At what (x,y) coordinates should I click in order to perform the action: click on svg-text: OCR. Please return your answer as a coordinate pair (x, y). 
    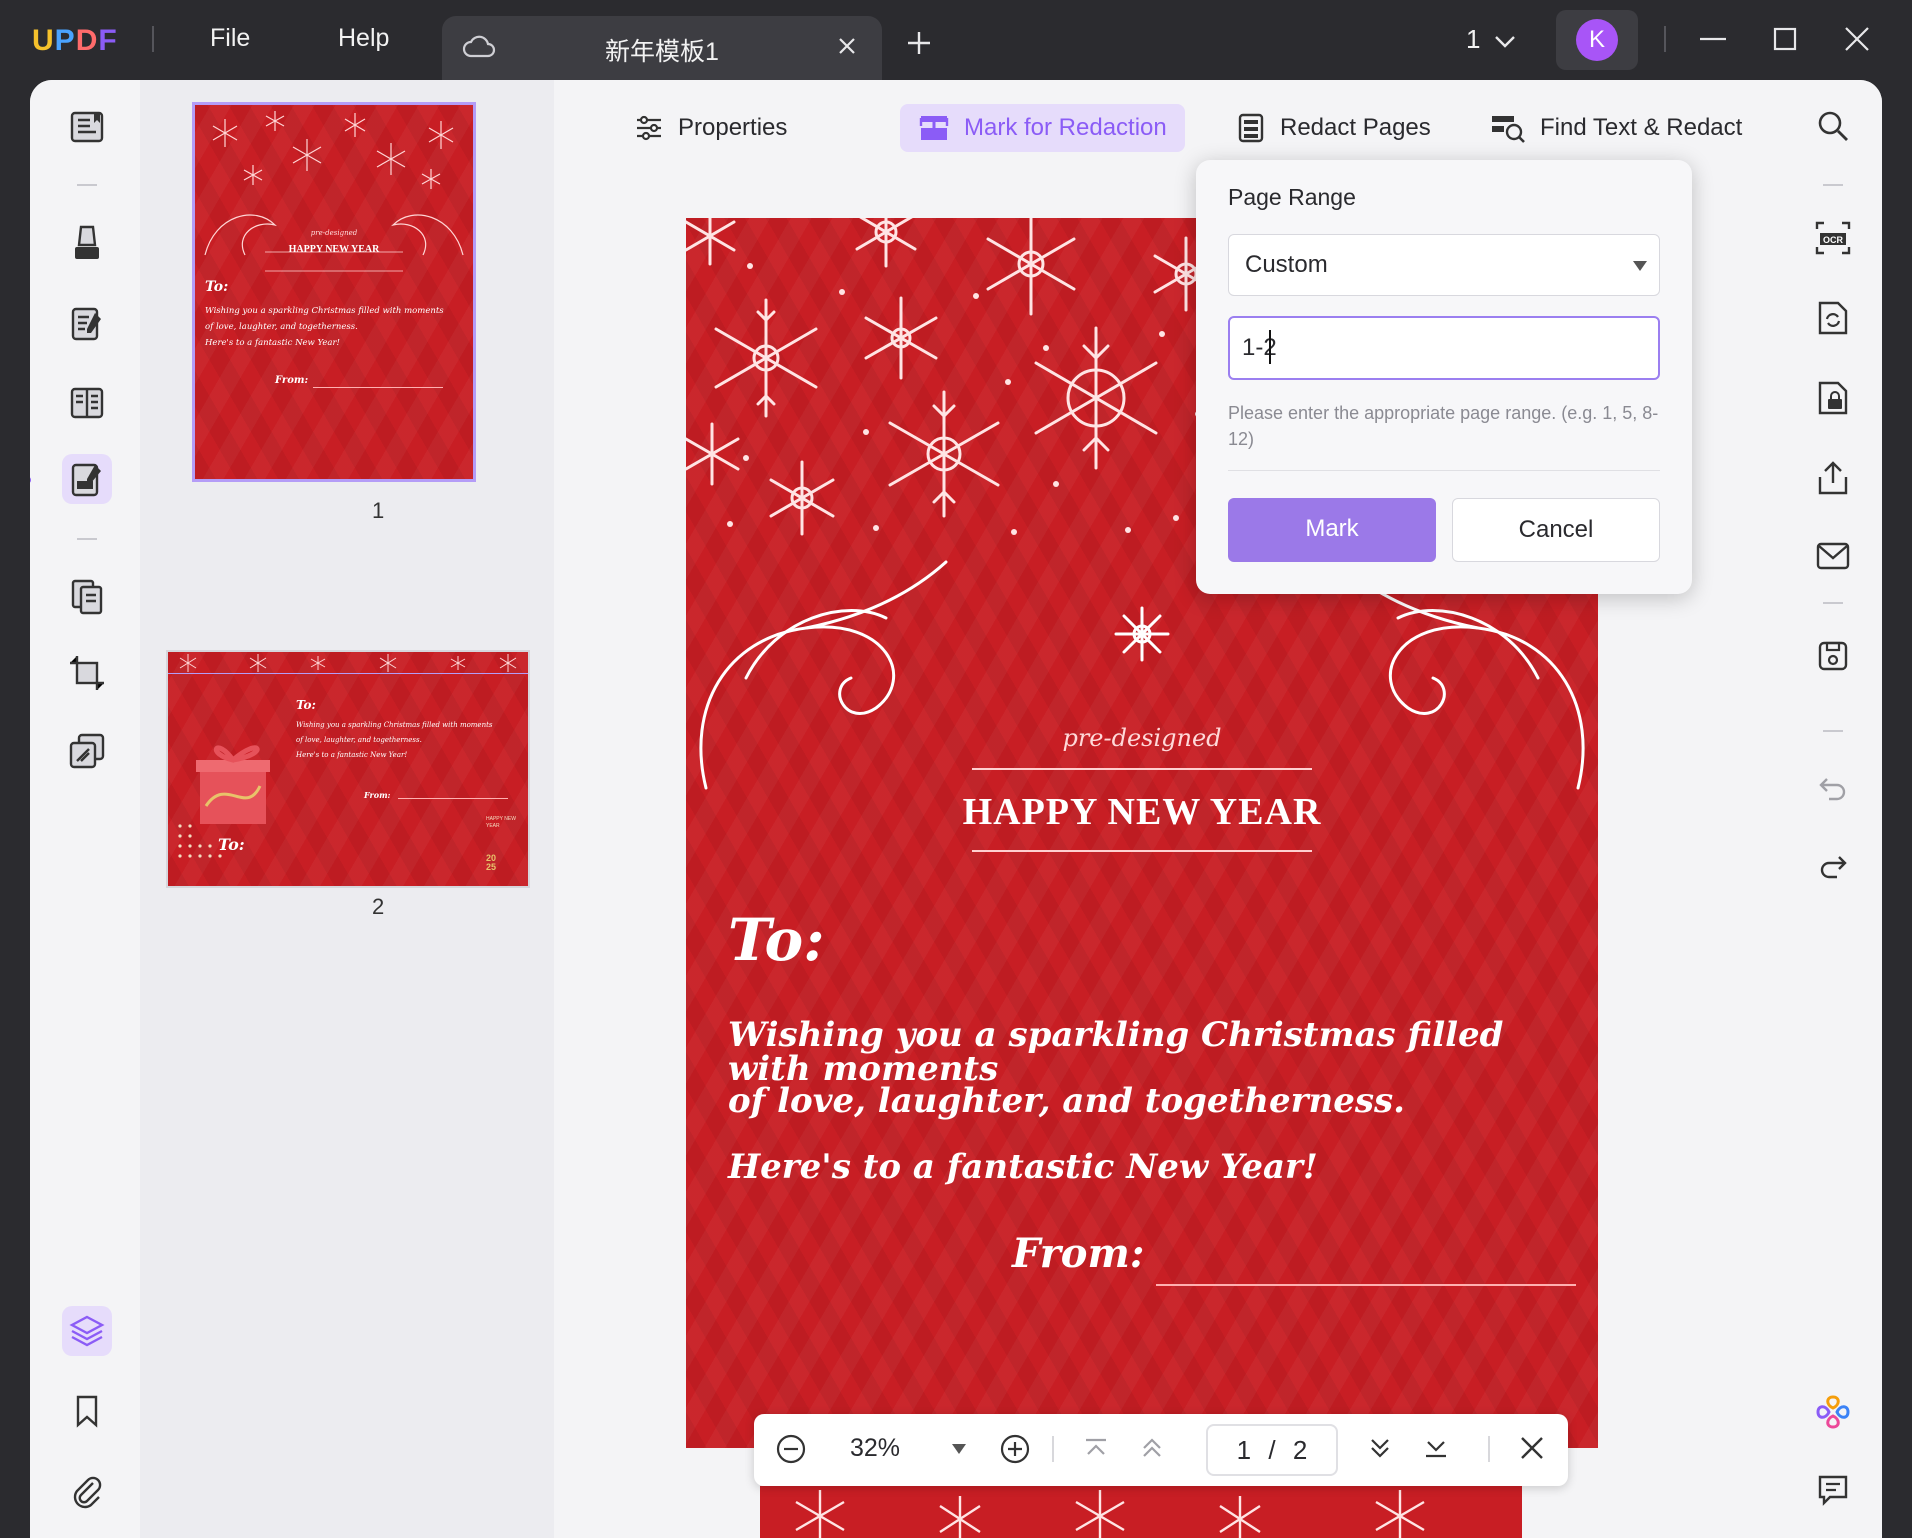
    Looking at the image, I should click on (1833, 240).